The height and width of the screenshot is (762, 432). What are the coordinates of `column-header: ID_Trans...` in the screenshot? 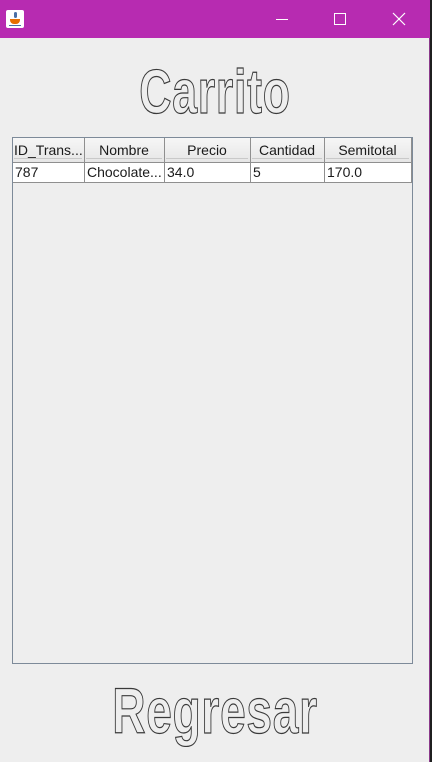 It's located at (49, 150).